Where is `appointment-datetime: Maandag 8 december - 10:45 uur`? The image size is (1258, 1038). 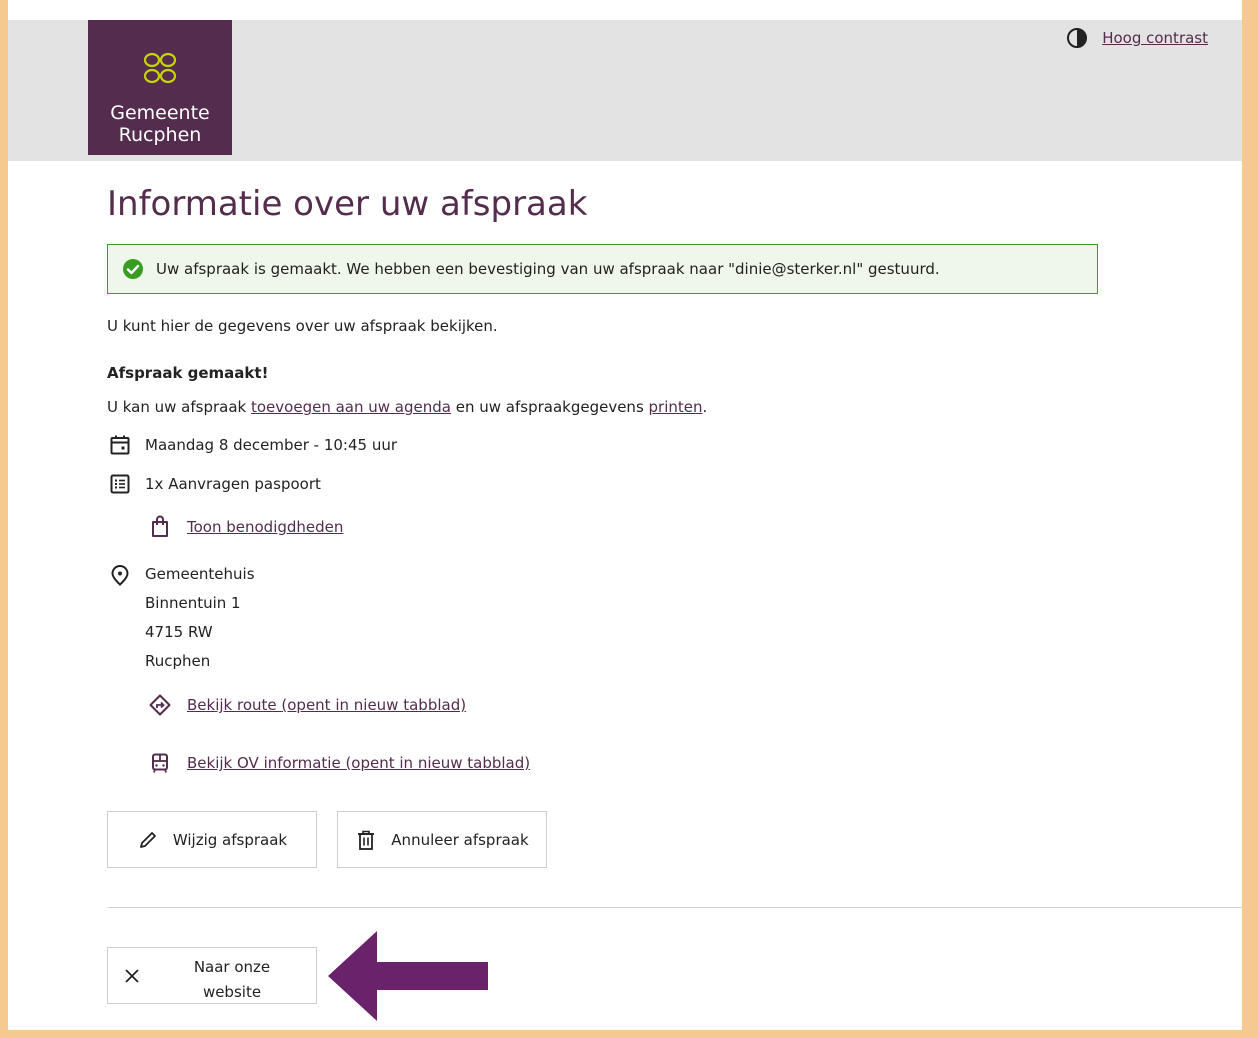
appointment-datetime: Maandag 8 december - 10:45 uur is located at coordinates (253, 445).